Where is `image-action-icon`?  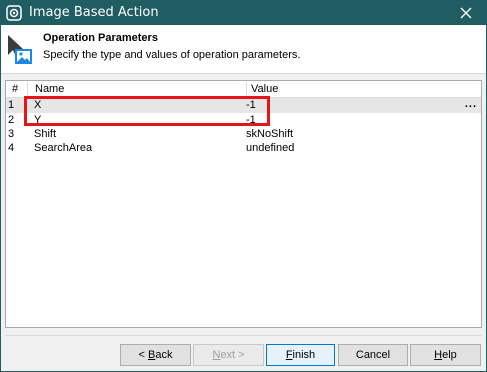 image-action-icon is located at coordinates (22, 50).